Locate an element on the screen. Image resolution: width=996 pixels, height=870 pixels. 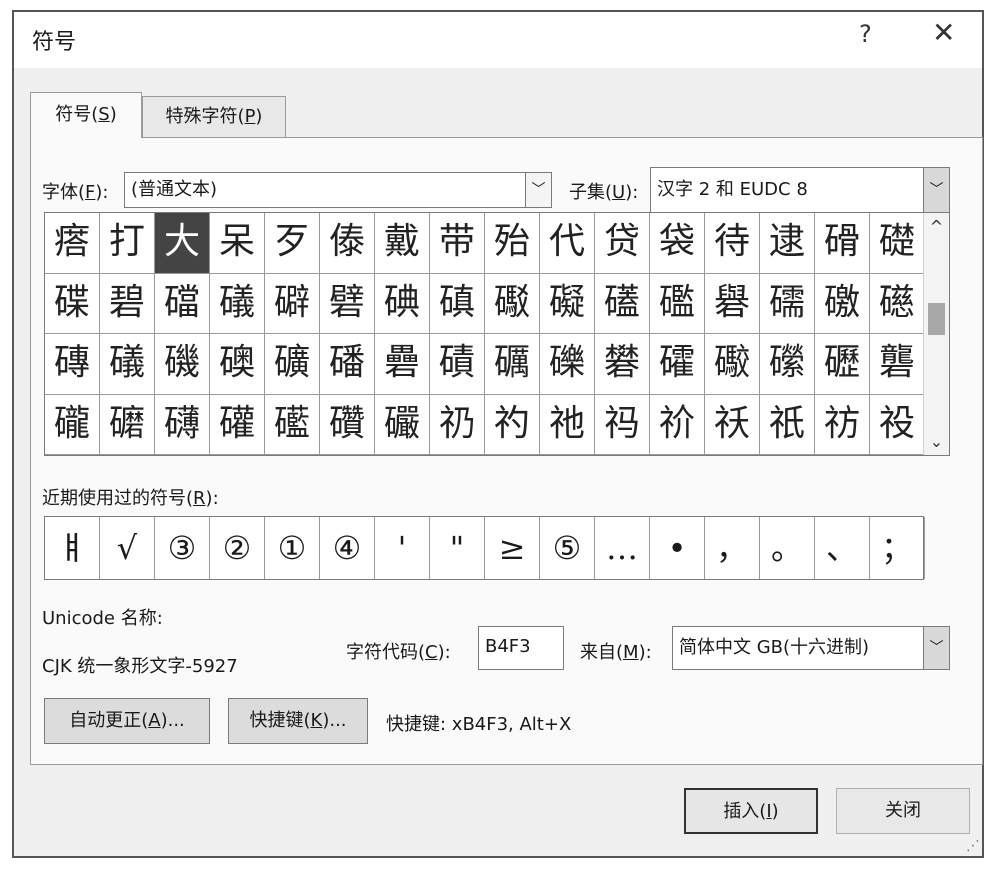
symbol-cell: 祄 is located at coordinates (677, 424).